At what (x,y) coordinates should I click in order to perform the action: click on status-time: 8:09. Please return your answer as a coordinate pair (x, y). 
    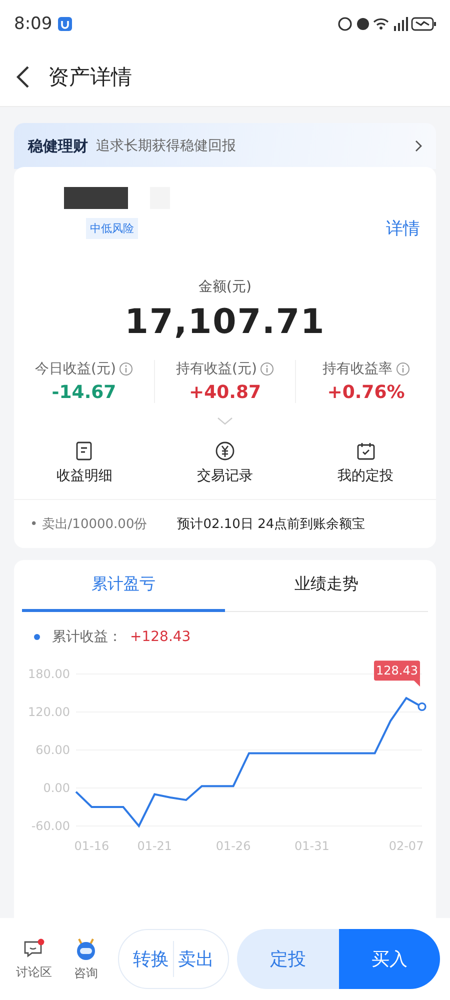
    Looking at the image, I should click on (33, 24).